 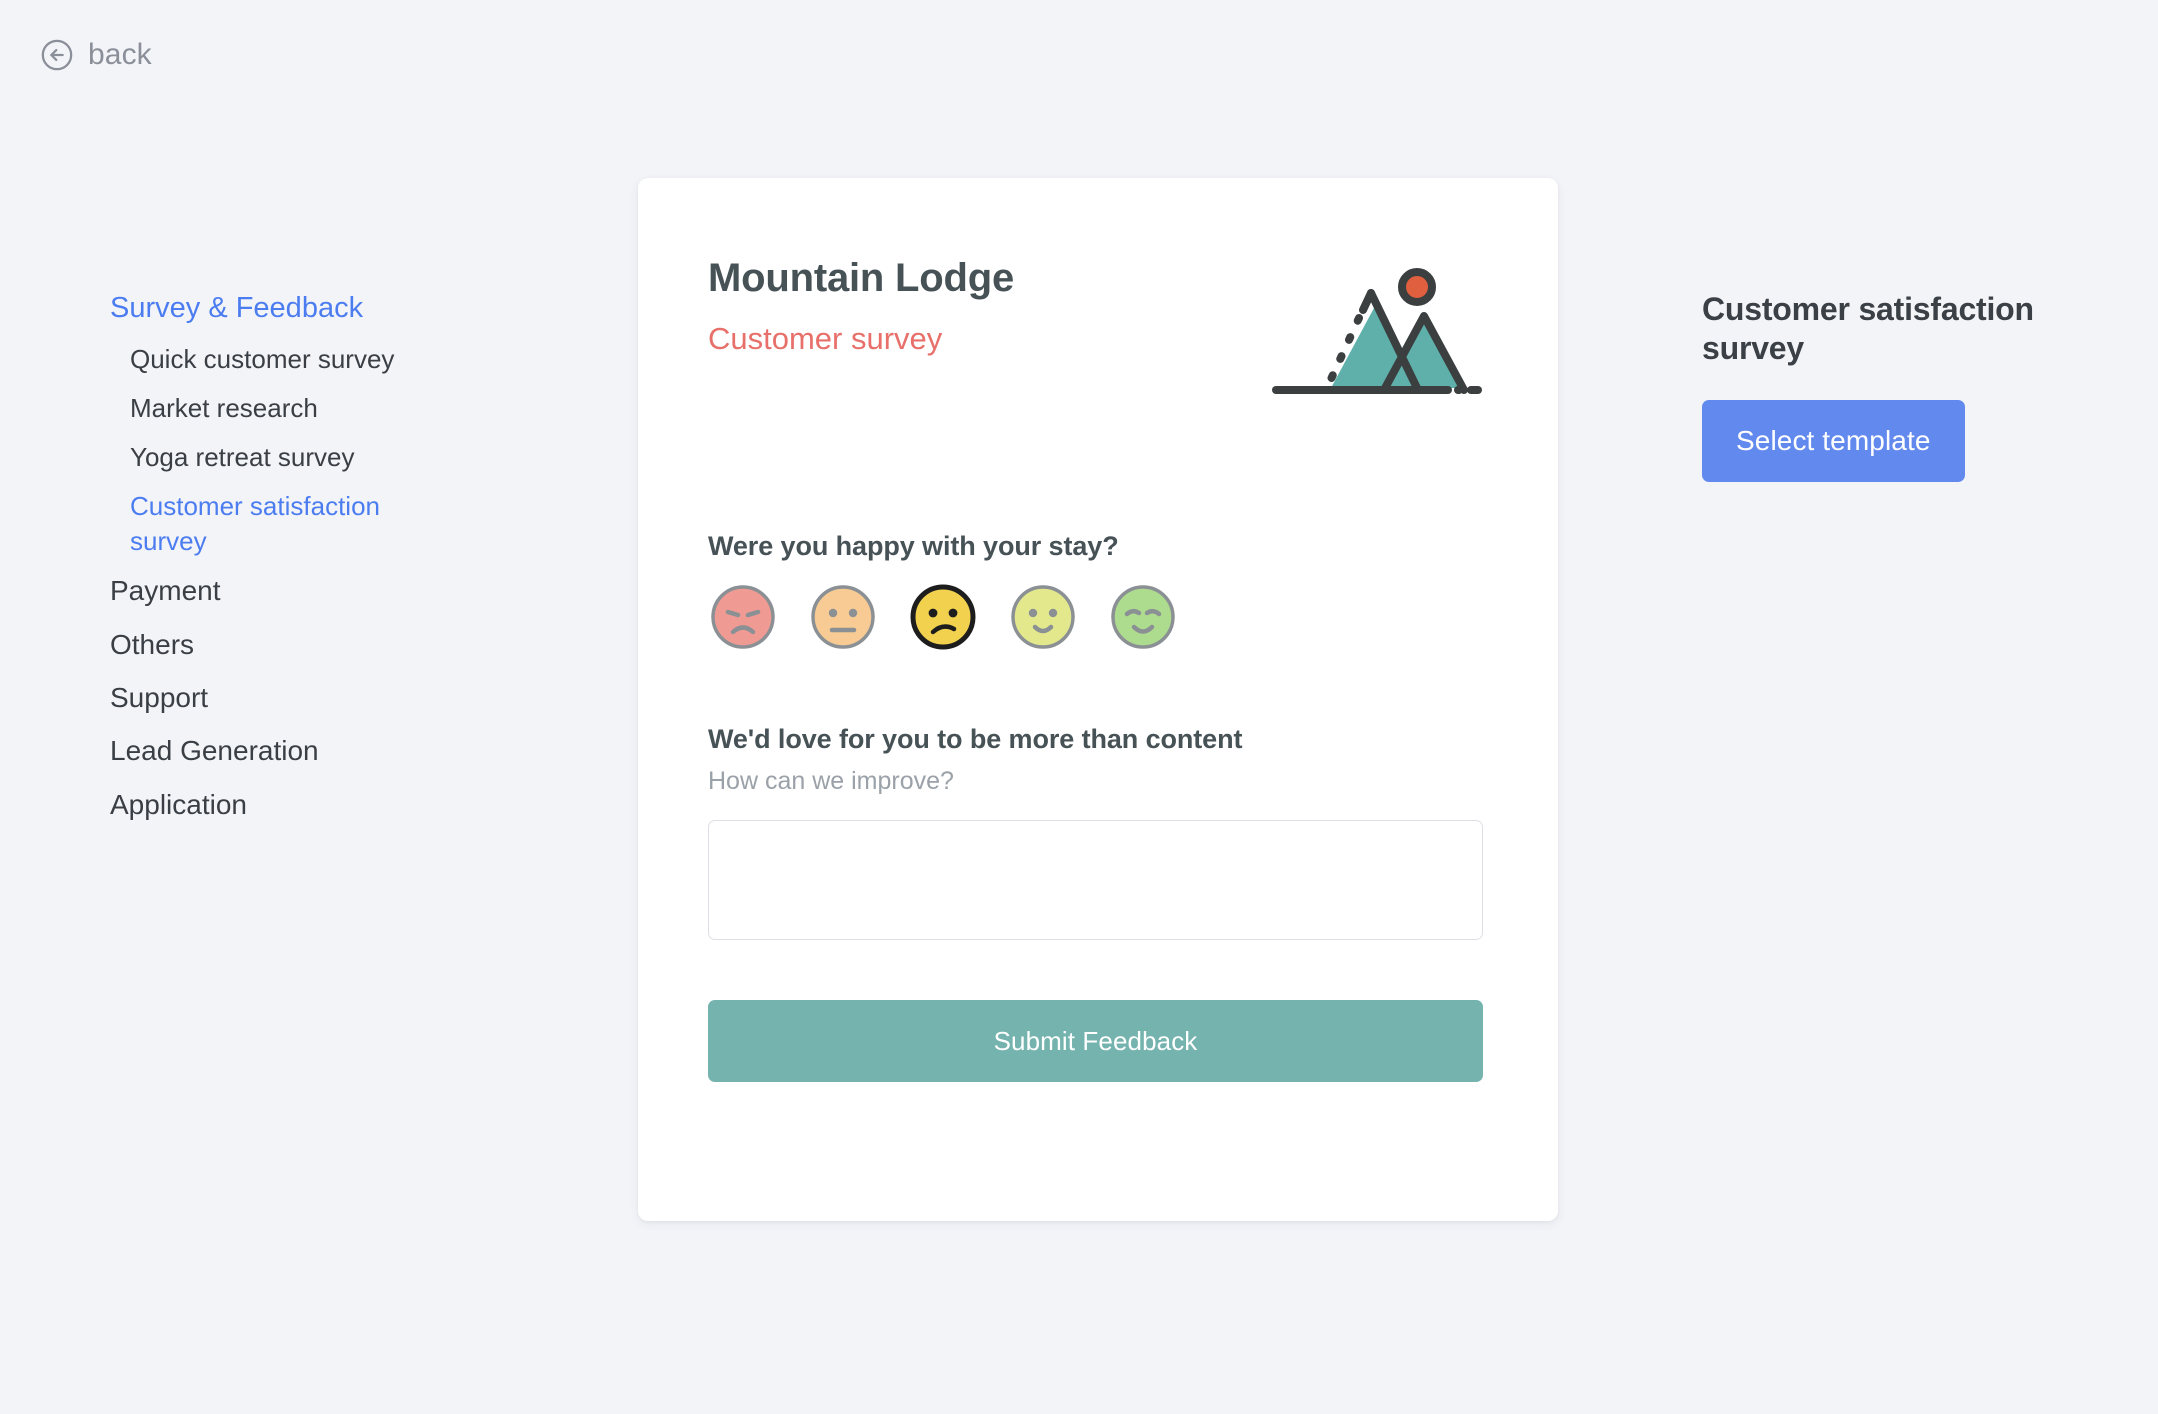 I want to click on select-template-button: Select template, so click(x=1833, y=441).